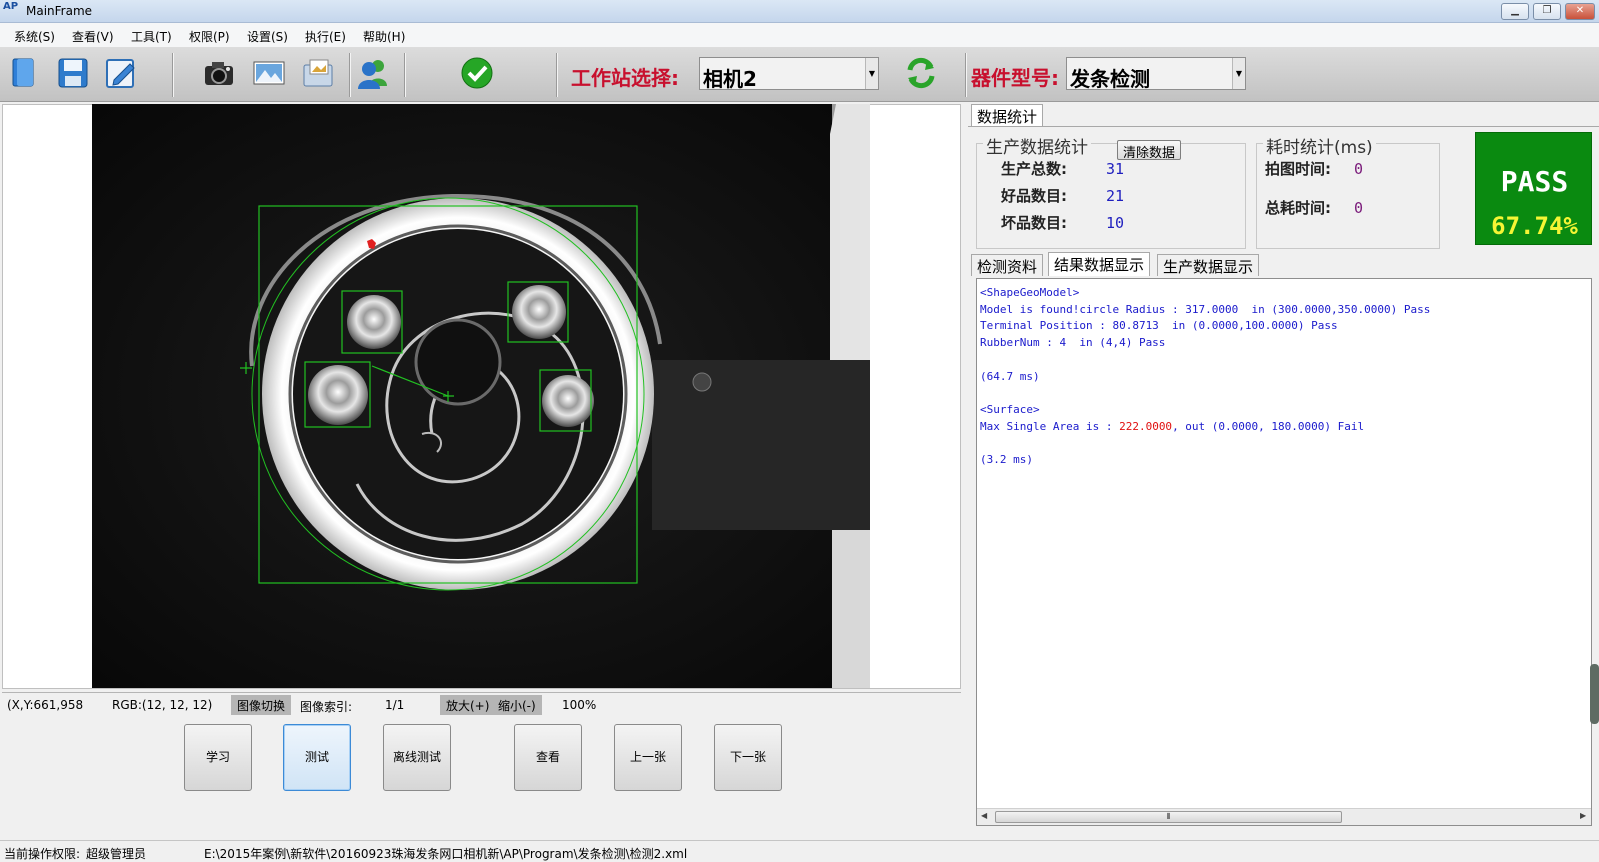  I want to click on pass-rate: 67.74%, so click(1534, 226).